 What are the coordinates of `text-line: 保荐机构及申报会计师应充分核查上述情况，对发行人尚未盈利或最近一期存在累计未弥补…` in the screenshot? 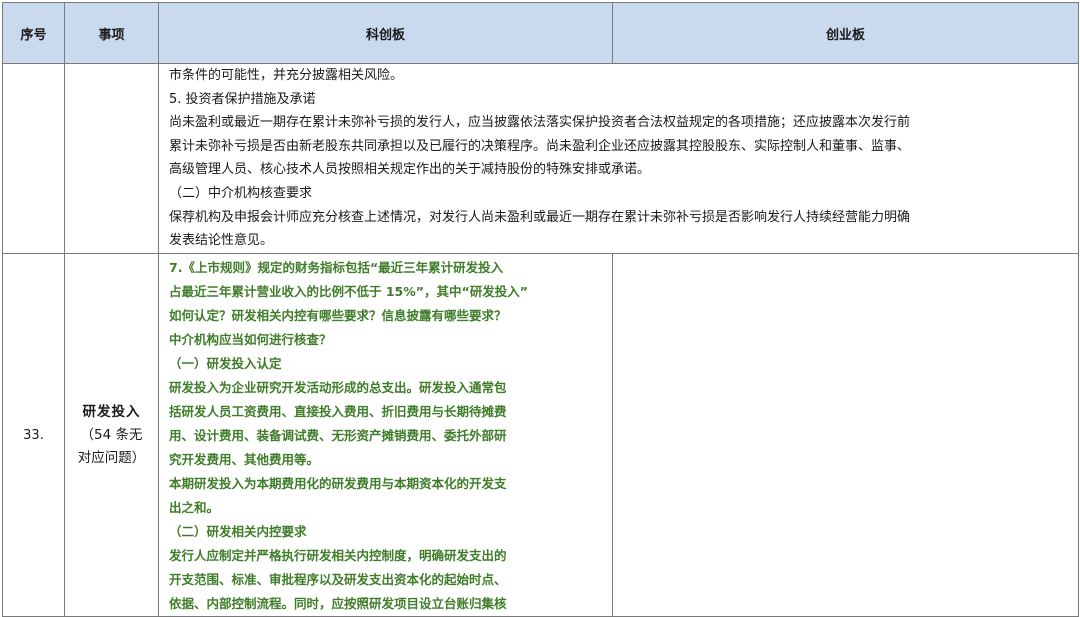 It's located at (540, 217).